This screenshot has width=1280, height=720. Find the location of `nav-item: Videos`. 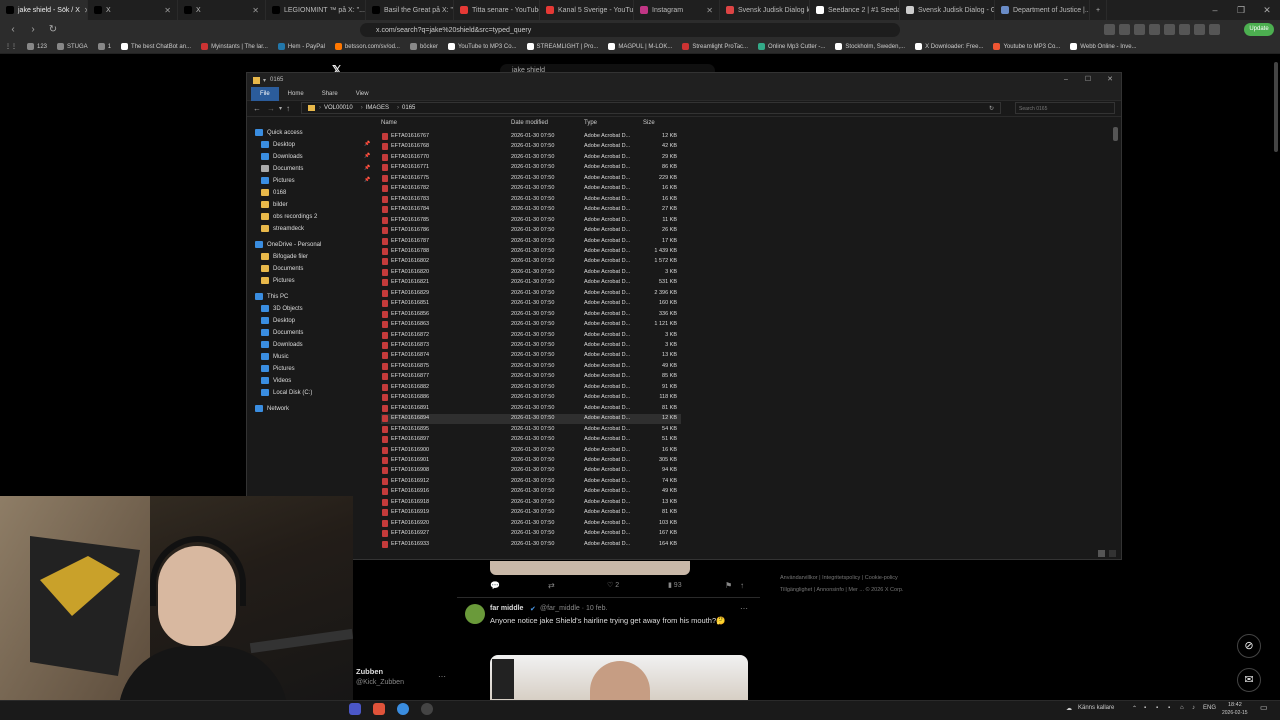

nav-item: Videos is located at coordinates (276, 380).